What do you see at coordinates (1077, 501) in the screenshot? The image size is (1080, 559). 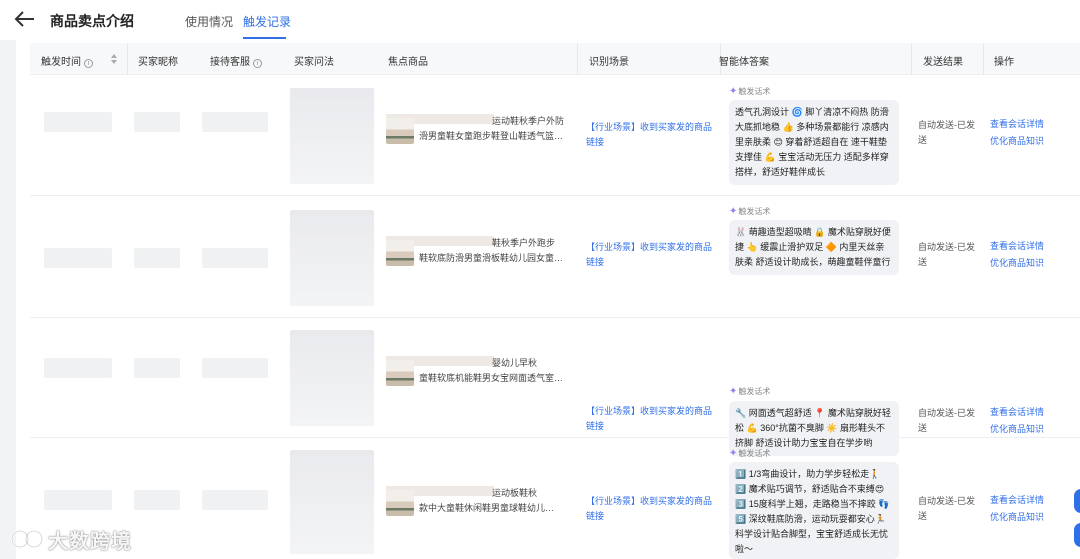 I see `floating-help-button` at bounding box center [1077, 501].